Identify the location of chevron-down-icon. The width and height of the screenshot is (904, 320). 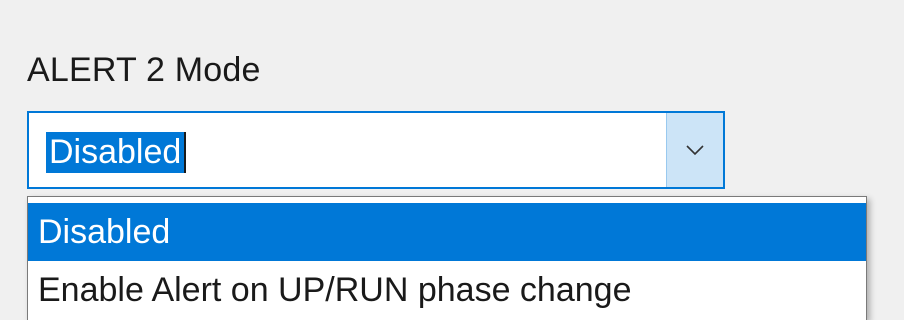
(695, 149).